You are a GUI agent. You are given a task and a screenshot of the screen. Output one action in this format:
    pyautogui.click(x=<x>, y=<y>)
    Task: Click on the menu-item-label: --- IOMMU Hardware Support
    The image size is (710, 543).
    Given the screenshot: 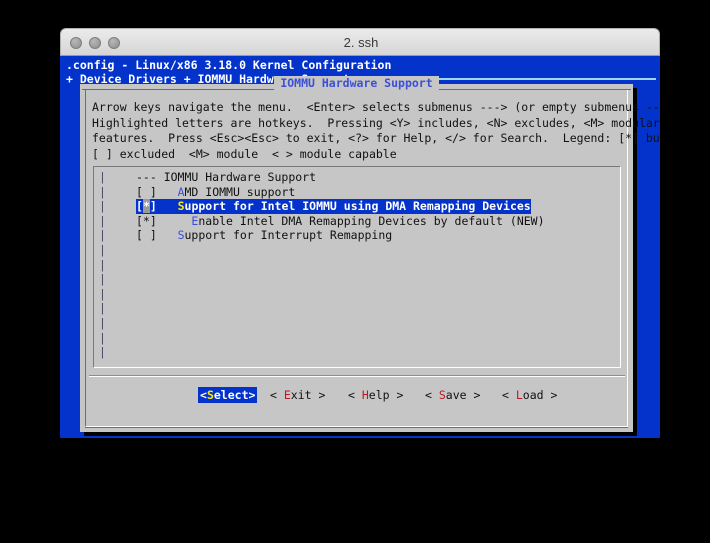 What is the action you would take?
    pyautogui.click(x=226, y=177)
    